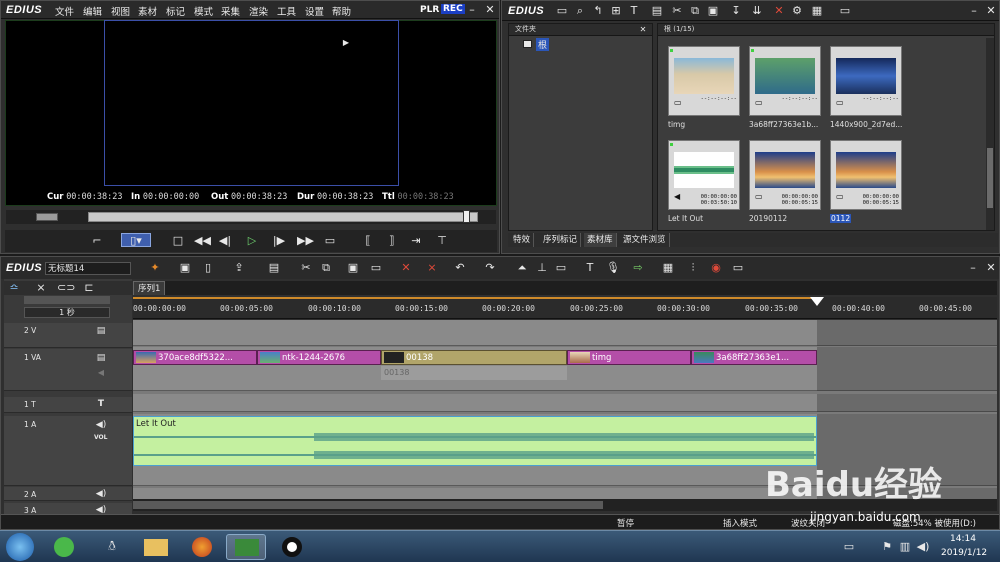  Describe the element at coordinates (101, 373) in the screenshot. I see `audio-mute-icon: ◀` at that location.